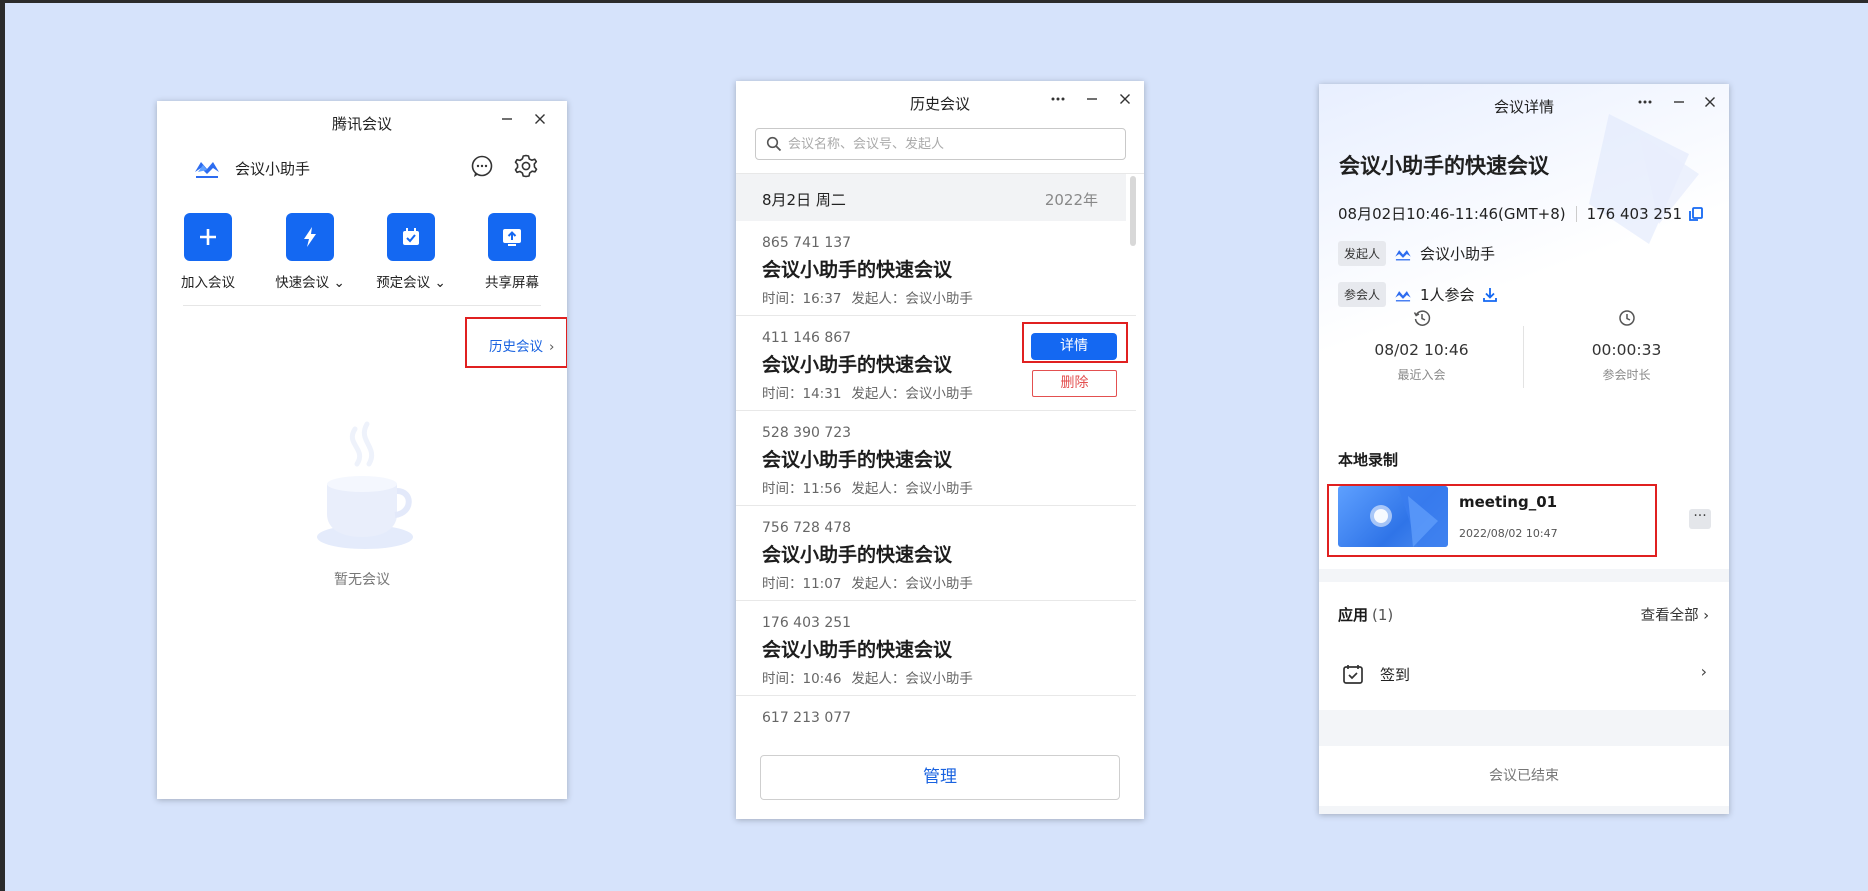 Image resolution: width=1868 pixels, height=891 pixels. What do you see at coordinates (310, 237) in the screenshot?
I see `lightning-icon` at bounding box center [310, 237].